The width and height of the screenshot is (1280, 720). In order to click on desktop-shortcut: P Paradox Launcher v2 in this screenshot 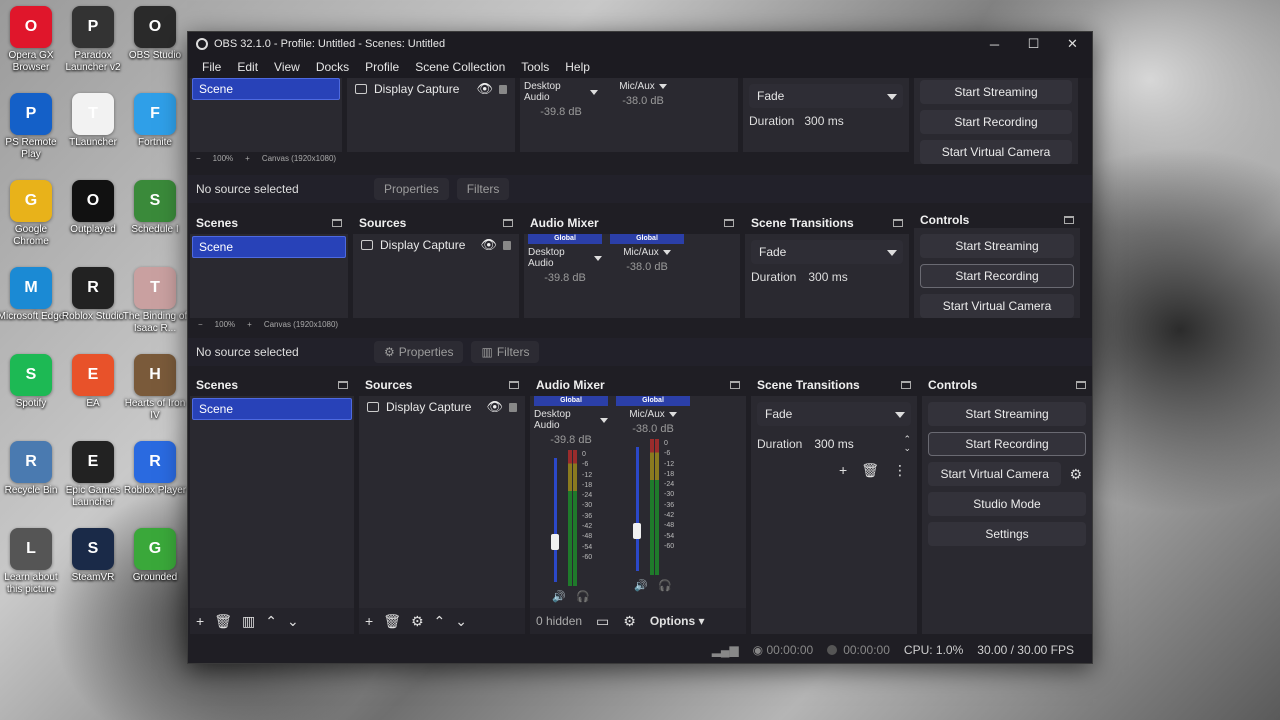, I will do `click(93, 40)`.